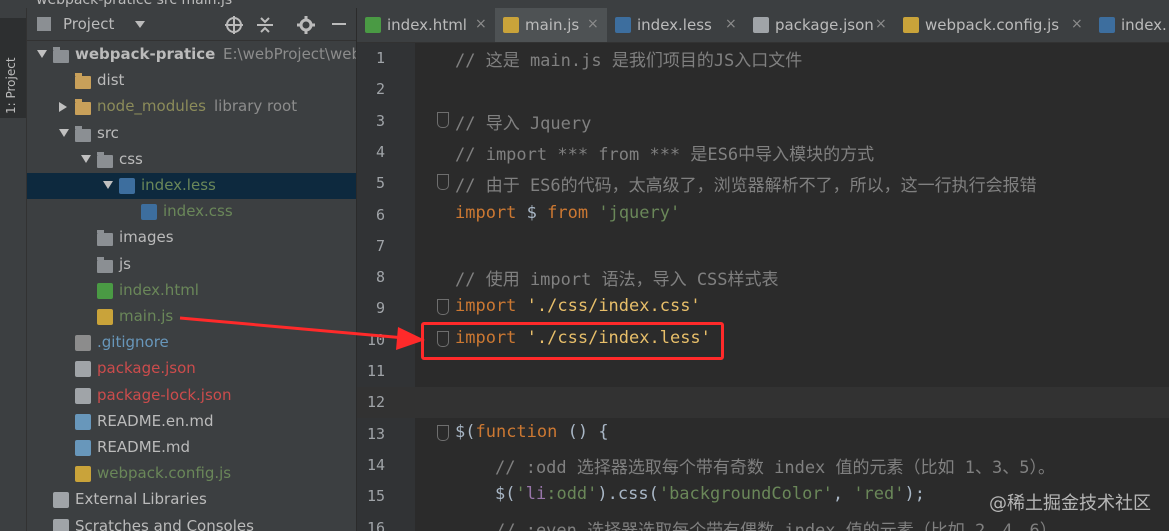 The height and width of the screenshot is (531, 1169). I want to click on tree-item: webpack.config.js, so click(191, 474).